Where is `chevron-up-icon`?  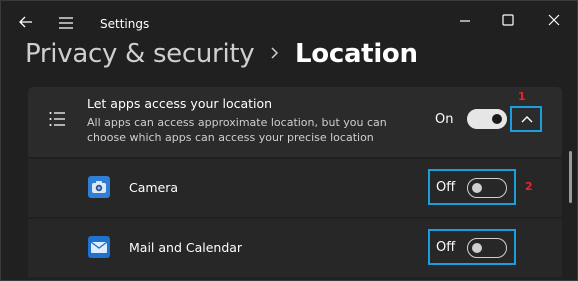 chevron-up-icon is located at coordinates (527, 119).